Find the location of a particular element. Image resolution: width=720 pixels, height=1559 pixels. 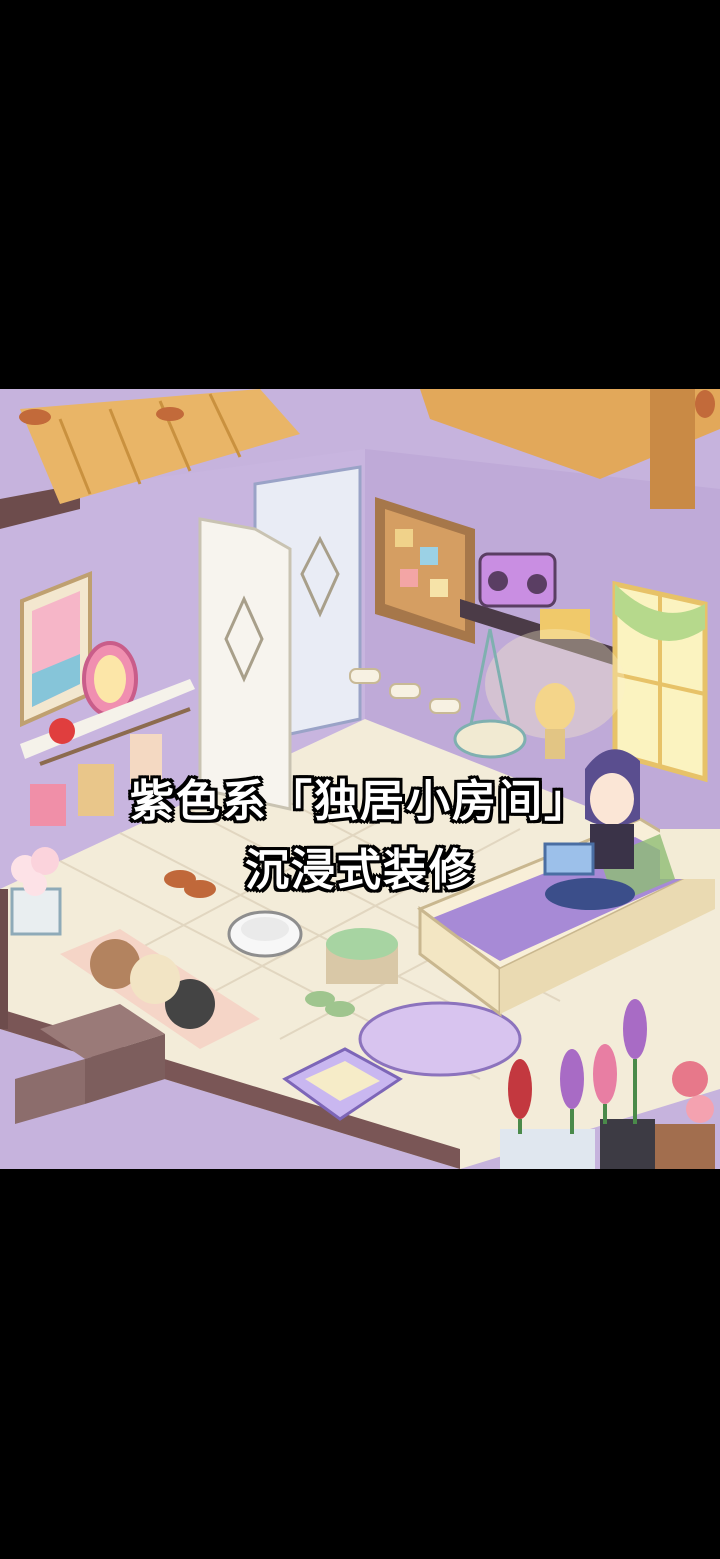

robot-vacuum is located at coordinates (265, 934).